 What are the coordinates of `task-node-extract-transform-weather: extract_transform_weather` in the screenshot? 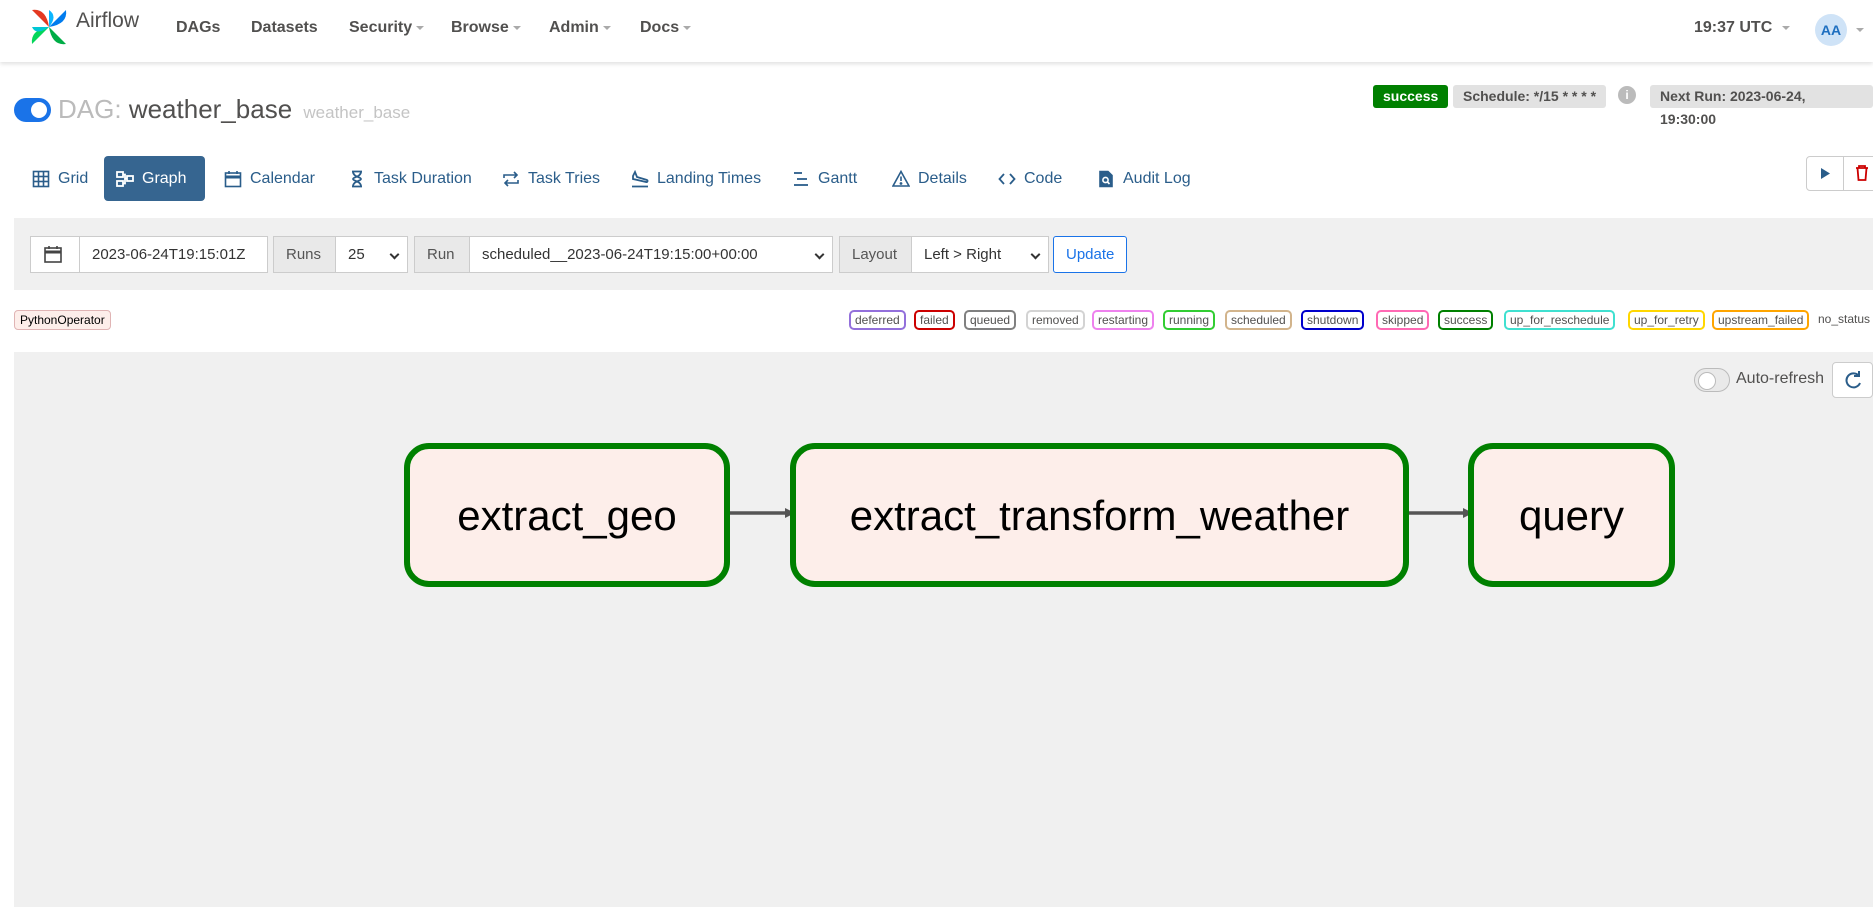 It's located at (1099, 515).